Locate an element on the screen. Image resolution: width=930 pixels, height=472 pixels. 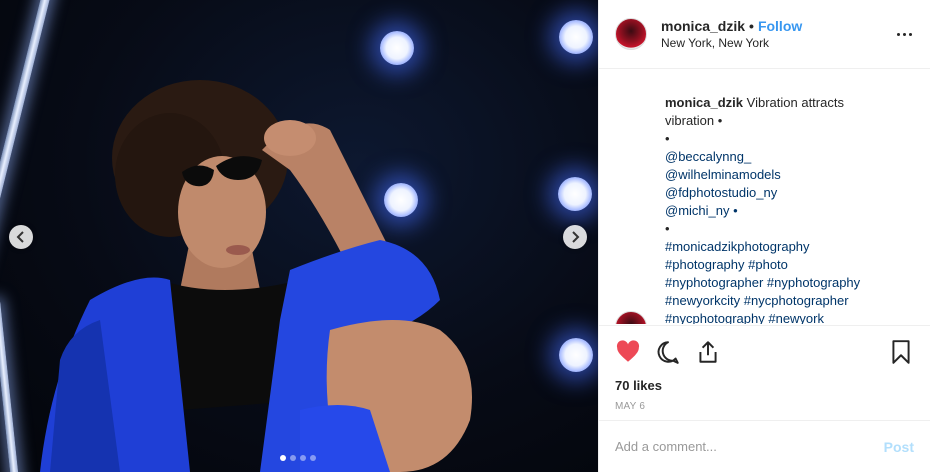
mention-link: @fdphotostudio_ny is located at coordinates (780, 193).